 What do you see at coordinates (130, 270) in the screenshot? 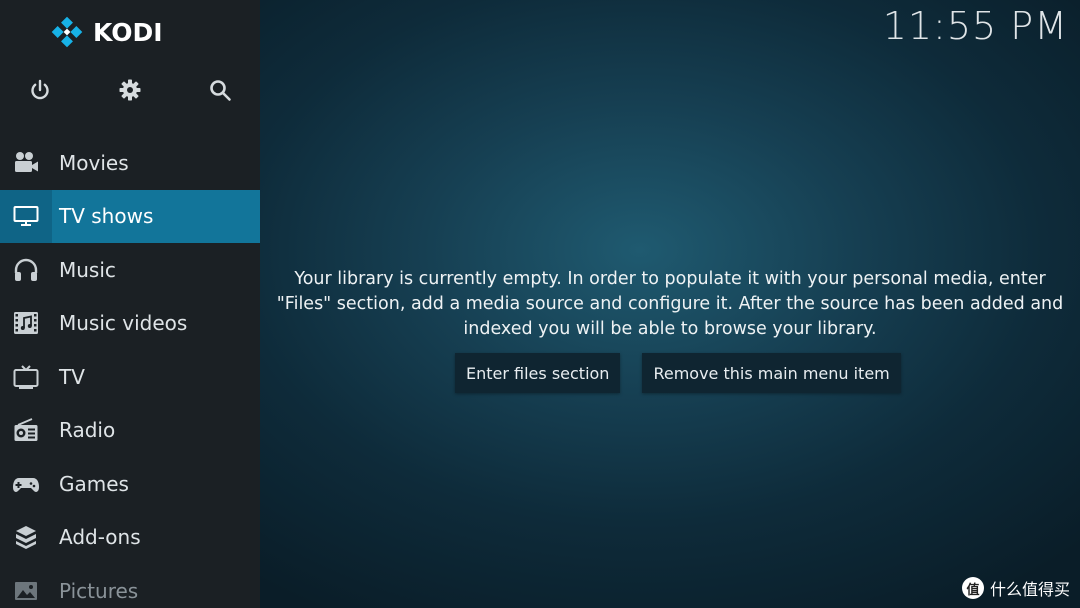
I see `menu-item-music: Music` at bounding box center [130, 270].